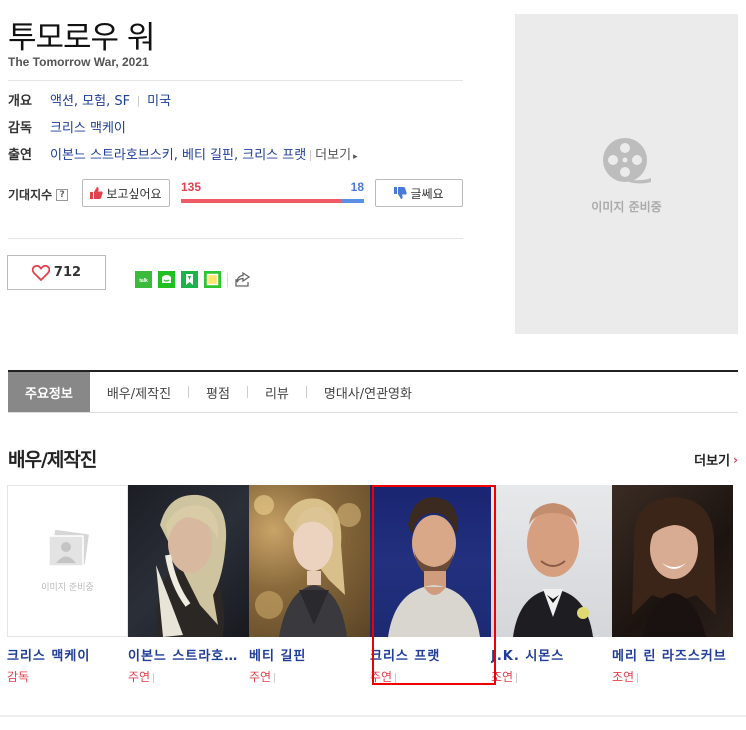 Image resolution: width=746 pixels, height=730 pixels. I want to click on want-bar-fill, so click(262, 201).